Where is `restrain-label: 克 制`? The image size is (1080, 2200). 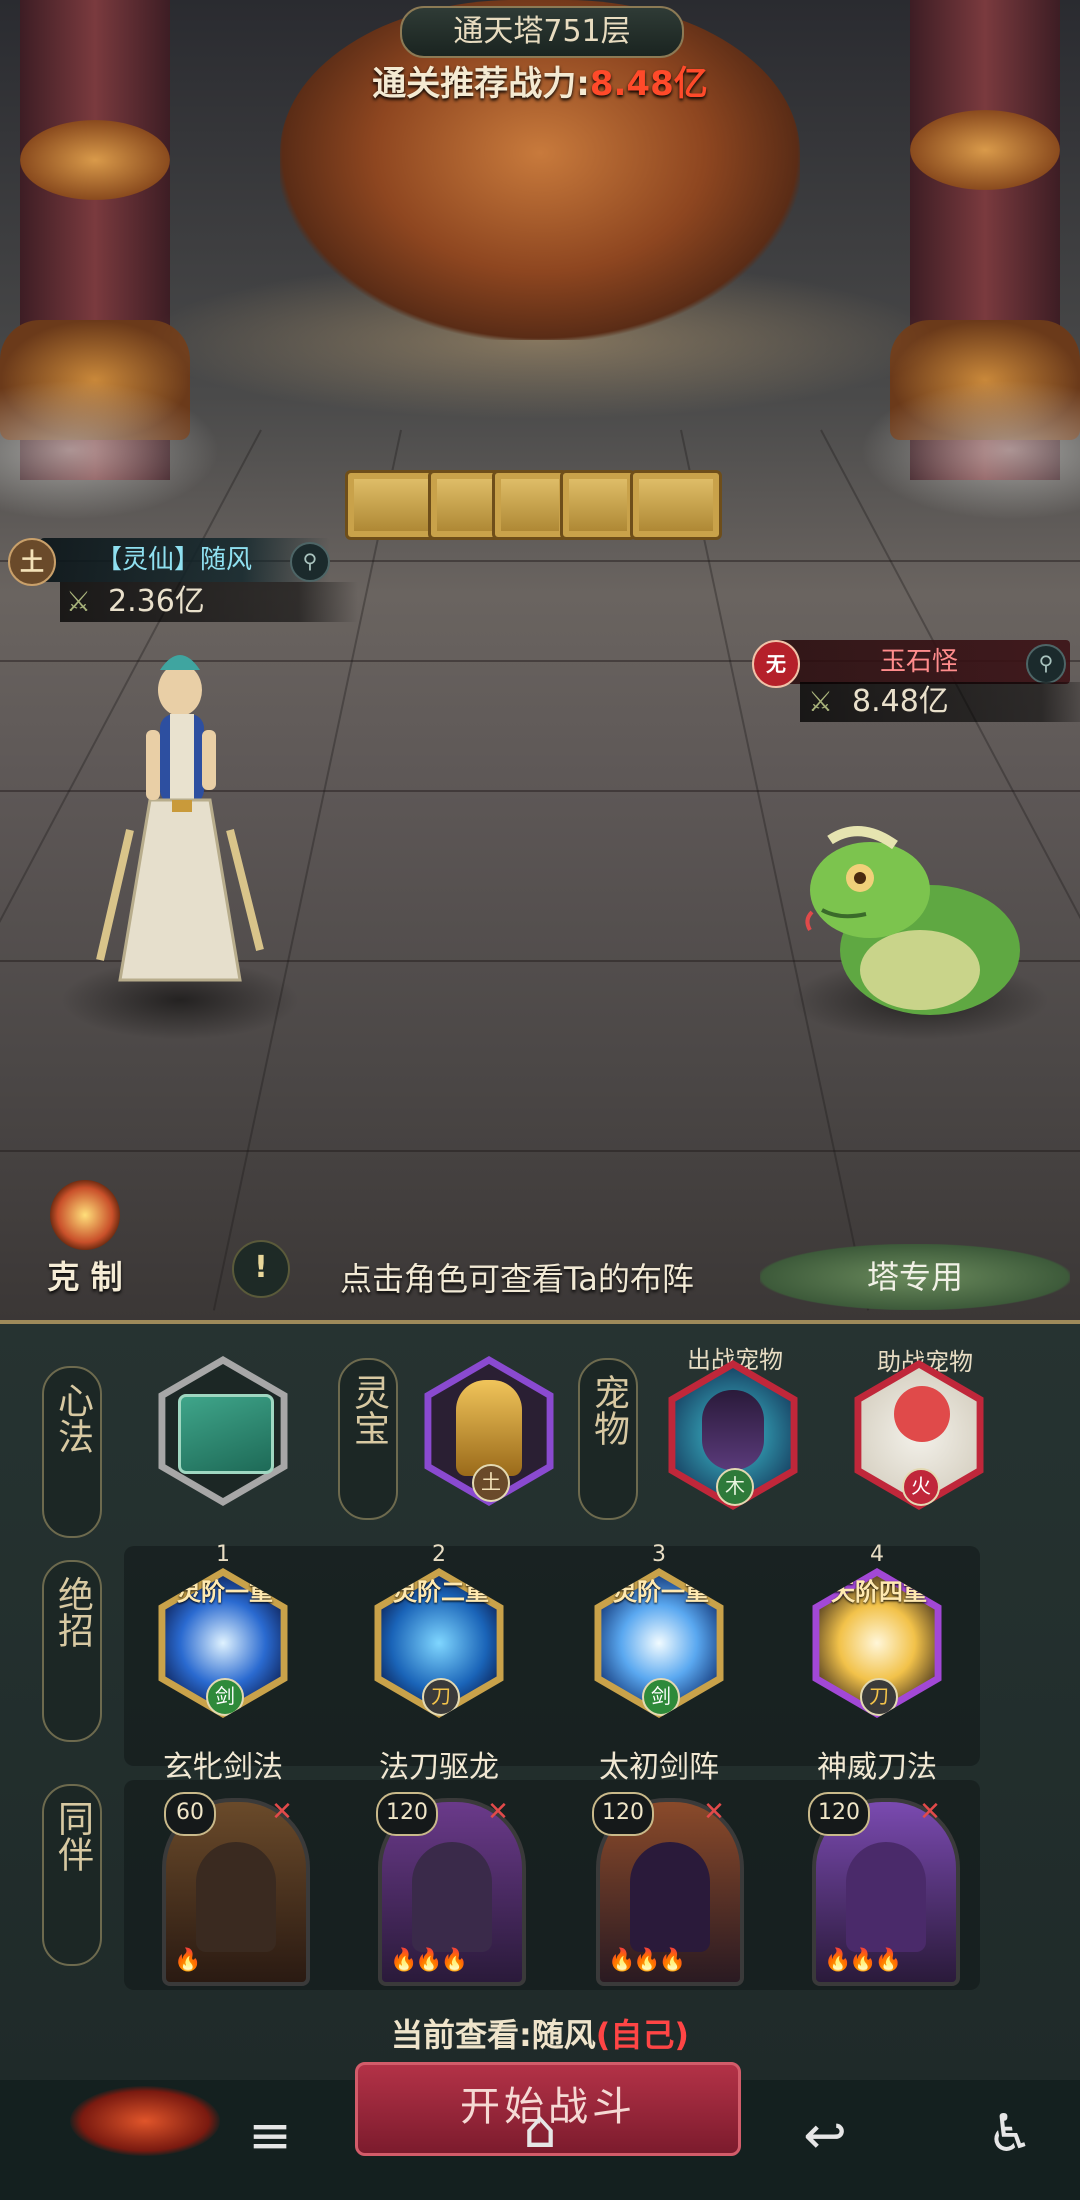
restrain-label: 克 制 is located at coordinates (85, 1277).